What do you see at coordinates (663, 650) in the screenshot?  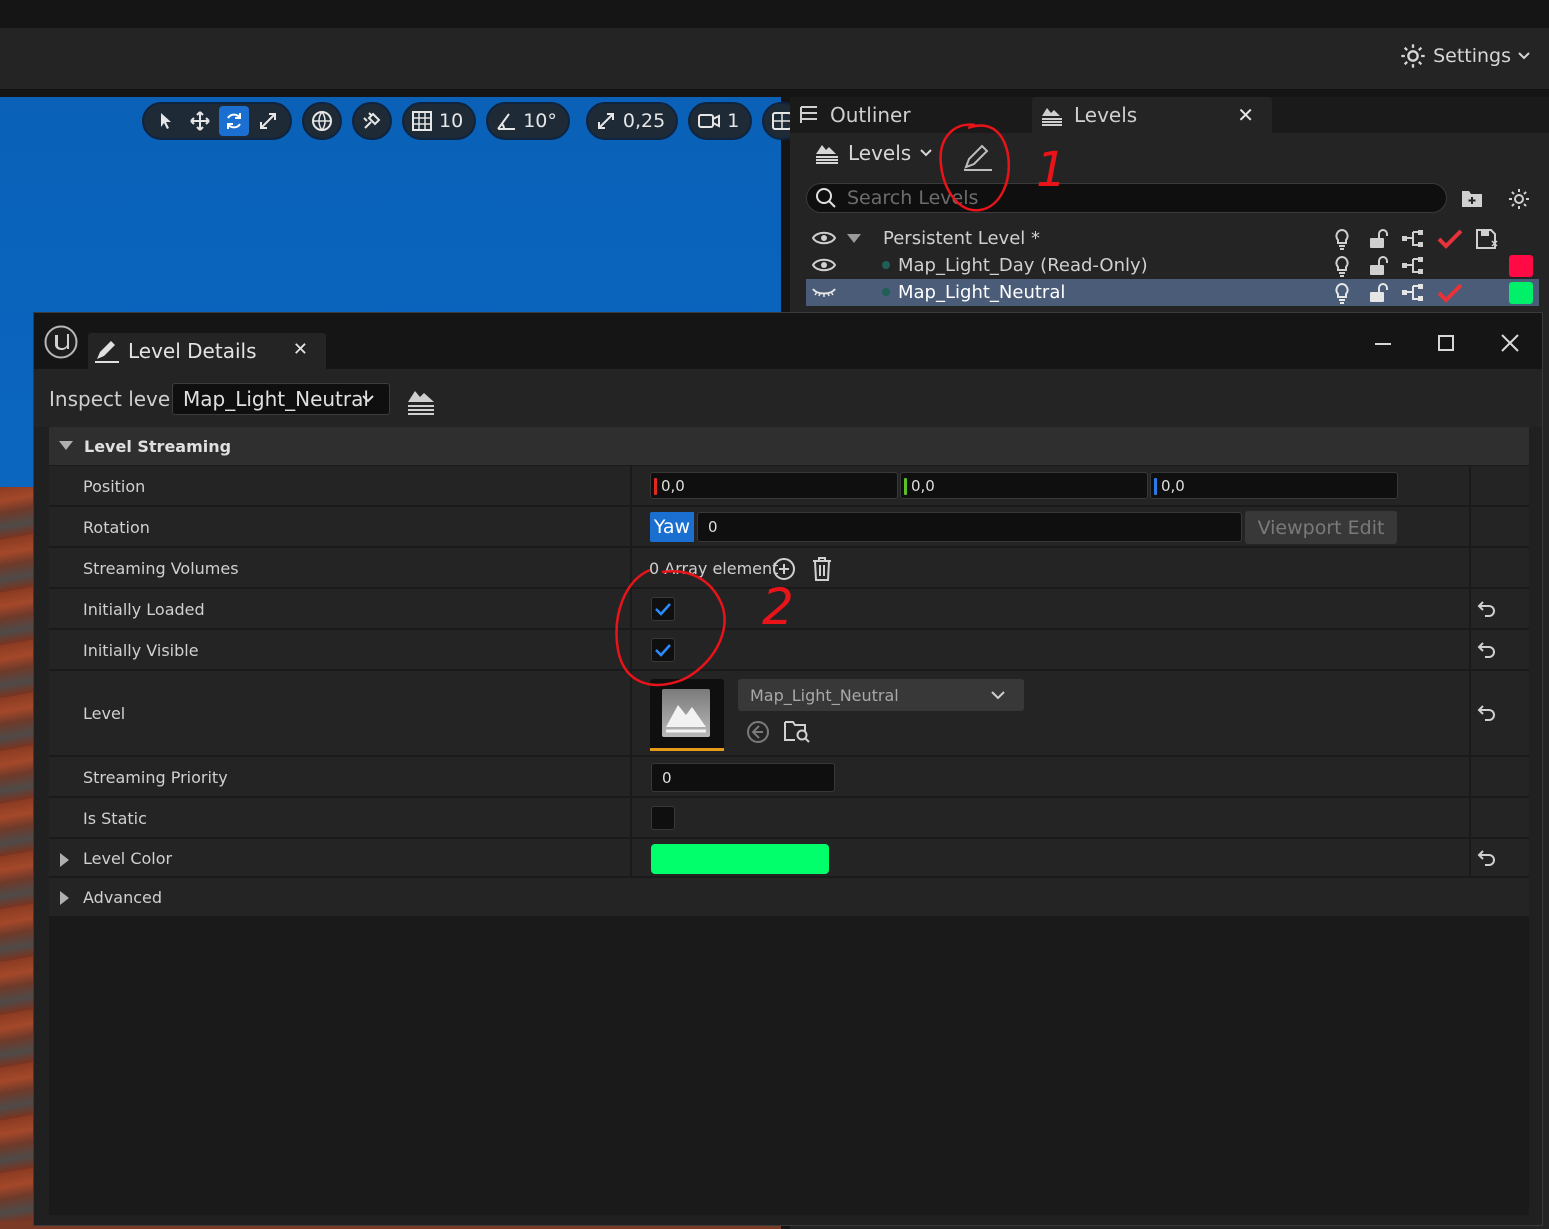 I see `initially-visible-checkbox` at bounding box center [663, 650].